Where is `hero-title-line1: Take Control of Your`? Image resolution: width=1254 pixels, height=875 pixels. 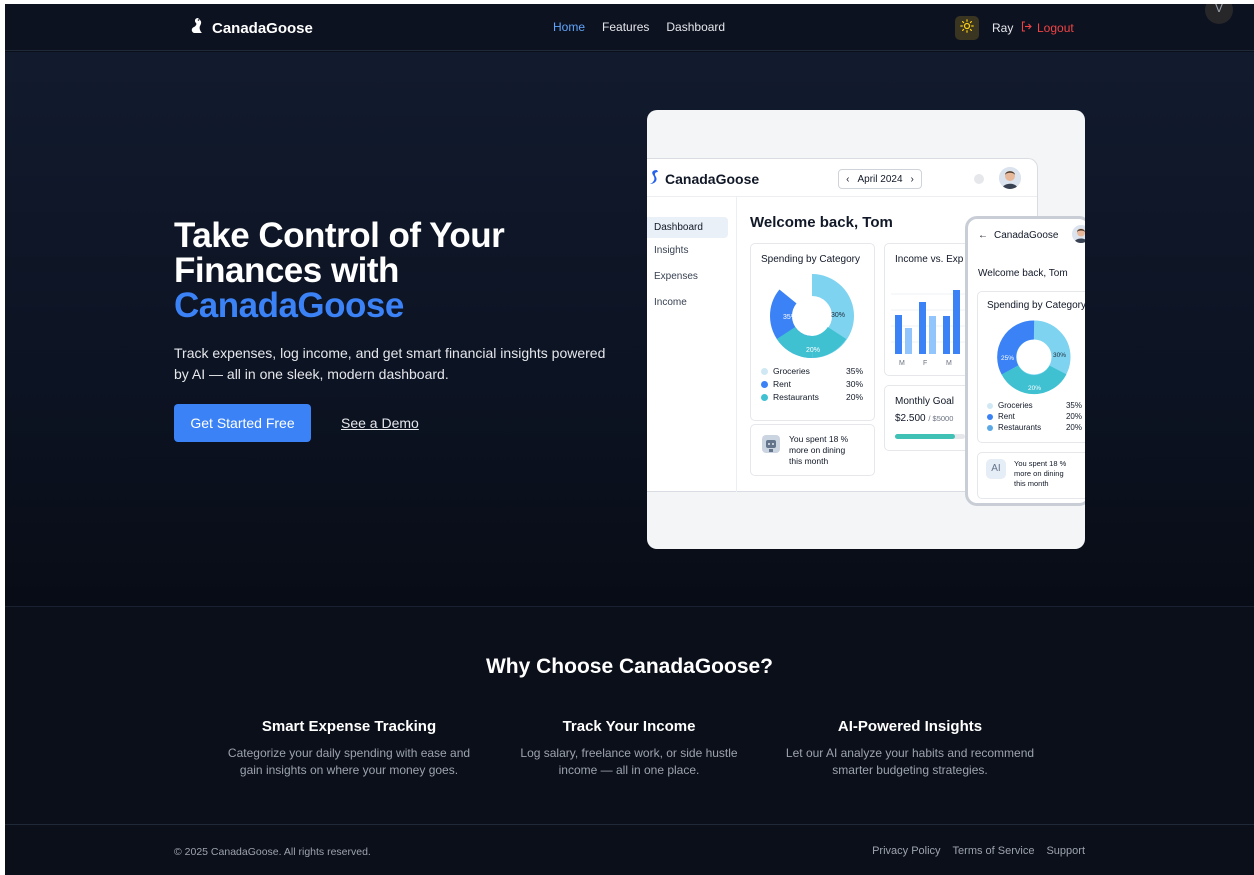 hero-title-line1: Take Control of Your is located at coordinates (339, 235).